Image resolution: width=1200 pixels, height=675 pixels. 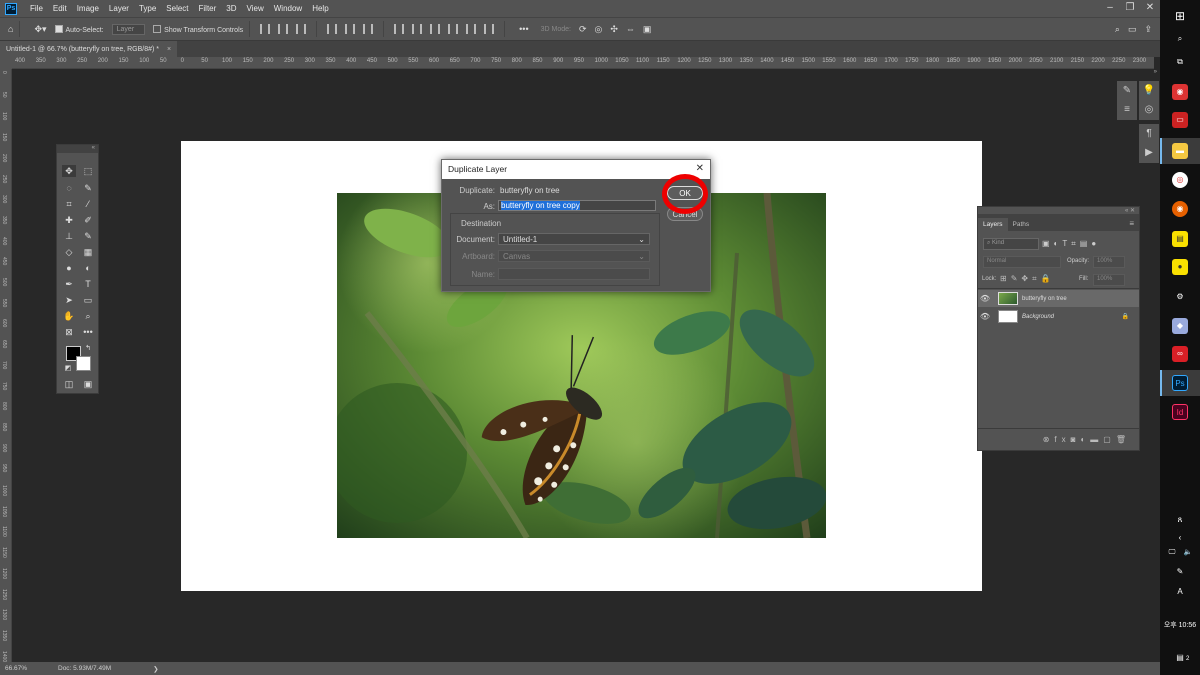 I want to click on zoom-tool-icon: ⌕, so click(x=88, y=316).